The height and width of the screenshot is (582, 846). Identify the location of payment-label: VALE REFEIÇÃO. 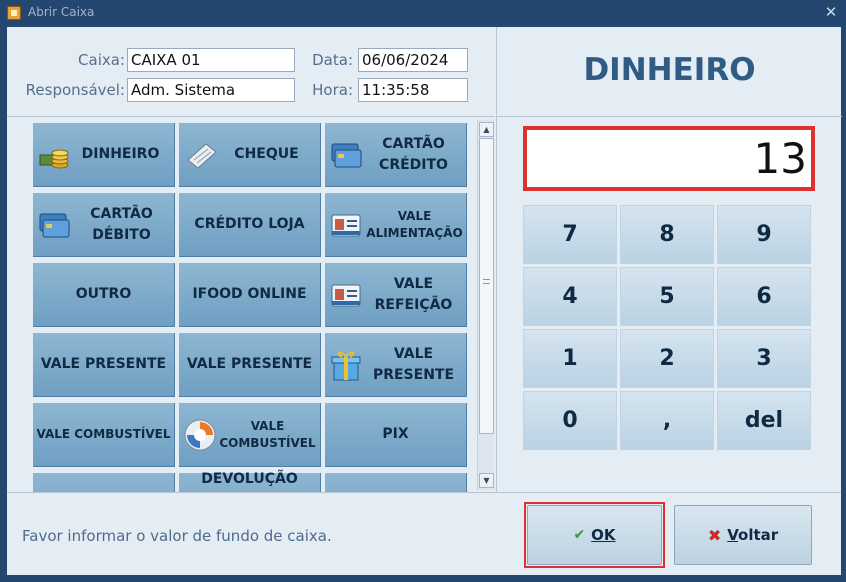
(413, 294).